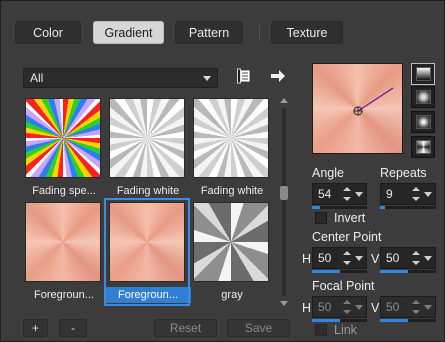 Image resolution: width=445 pixels, height=342 pixels. What do you see at coordinates (347, 258) in the screenshot?
I see `center-h-spinner` at bounding box center [347, 258].